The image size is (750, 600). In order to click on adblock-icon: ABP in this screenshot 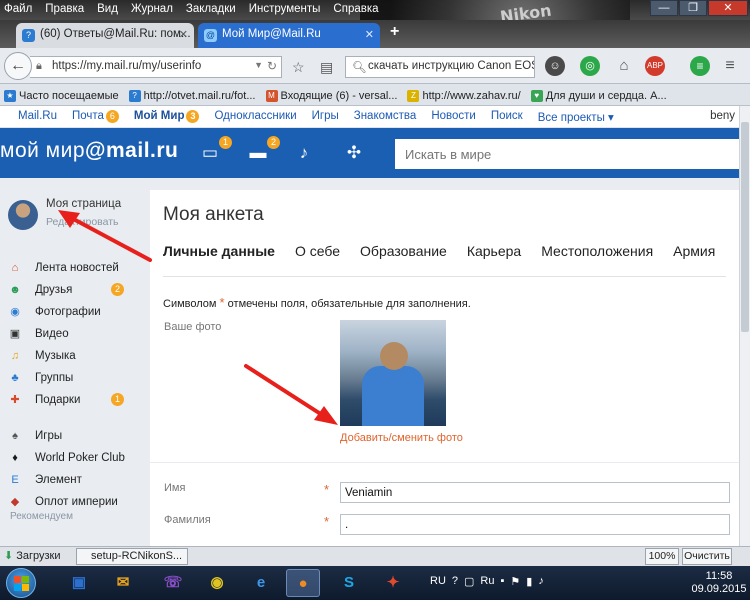, I will do `click(655, 66)`.